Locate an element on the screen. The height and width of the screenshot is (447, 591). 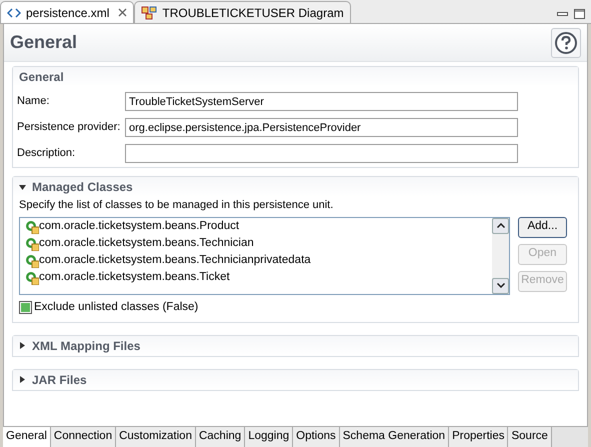
field-label: Description: is located at coordinates (46, 154).